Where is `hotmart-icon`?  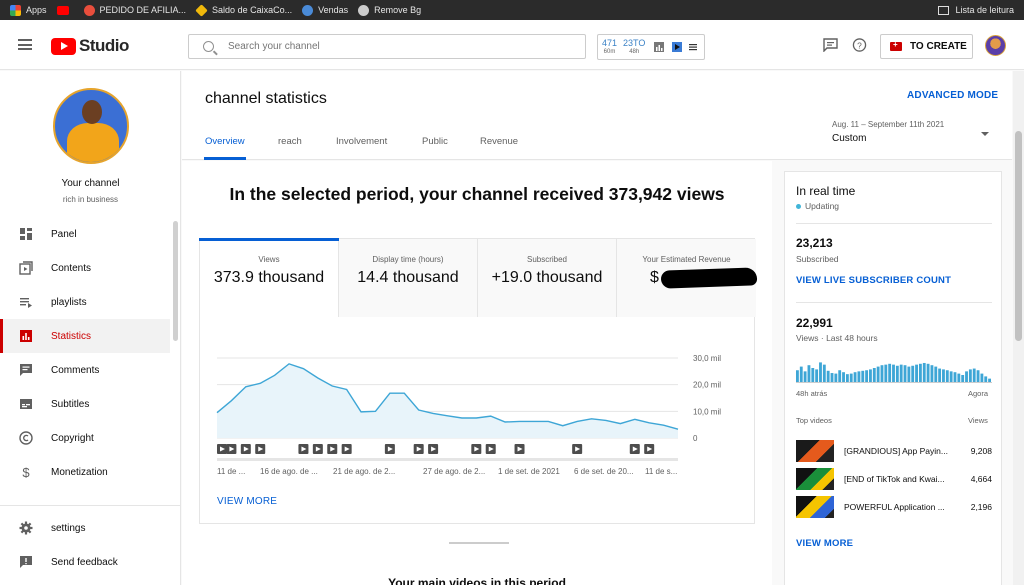
hotmart-icon is located at coordinates (89, 10).